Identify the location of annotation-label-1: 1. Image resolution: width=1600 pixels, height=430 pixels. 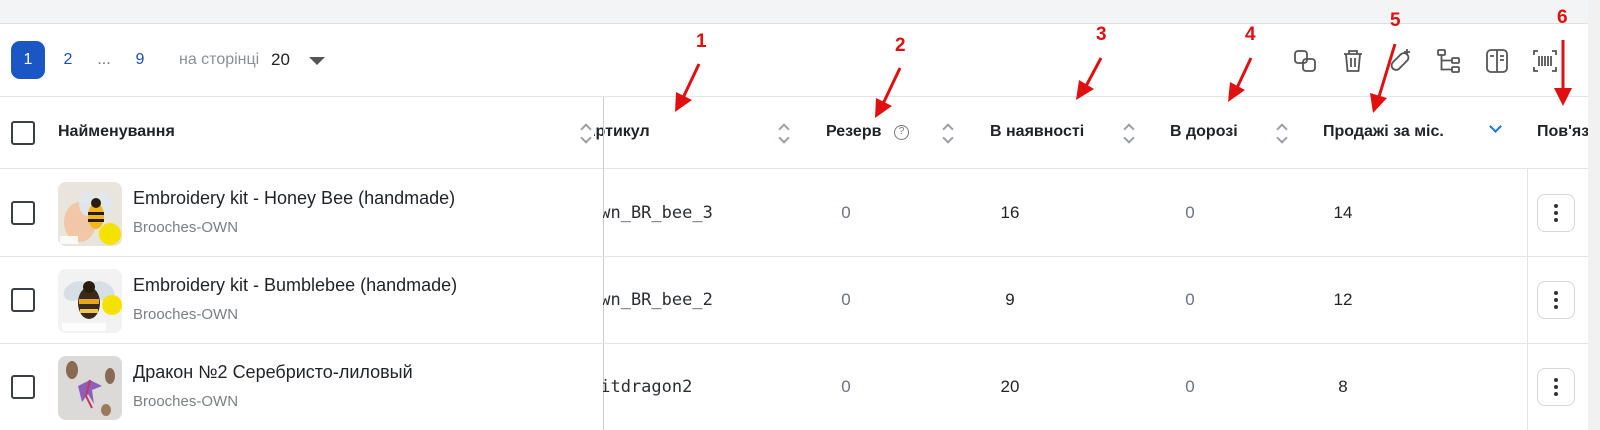
(701, 41).